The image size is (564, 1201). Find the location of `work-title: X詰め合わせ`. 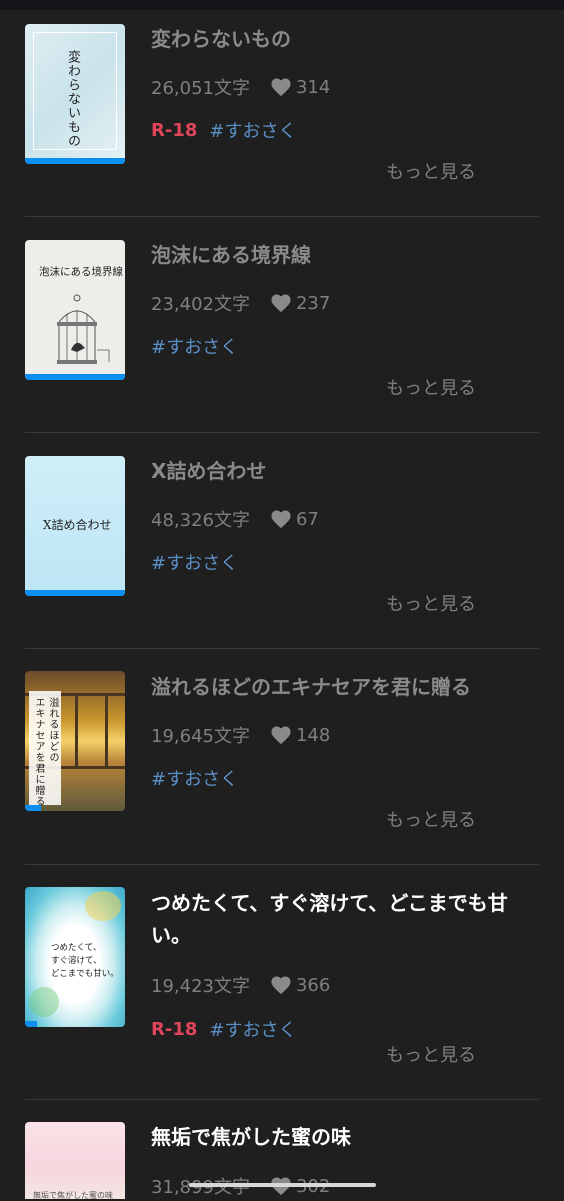

work-title: X詰め合わせ is located at coordinates (341, 471).